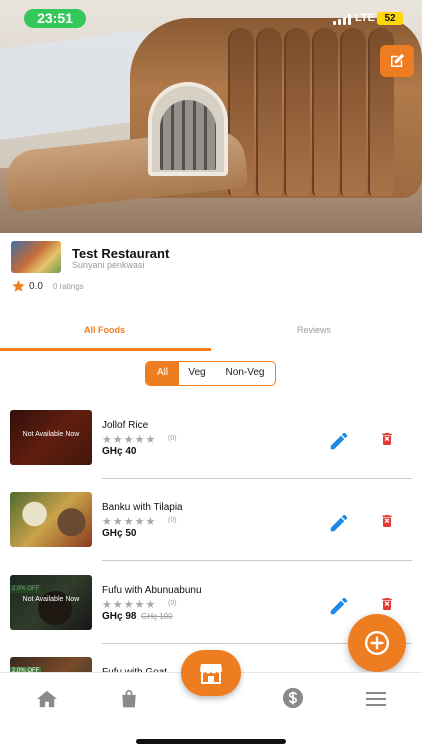 The width and height of the screenshot is (422, 750). What do you see at coordinates (197, 373) in the screenshot?
I see `filter-veg: Veg` at bounding box center [197, 373].